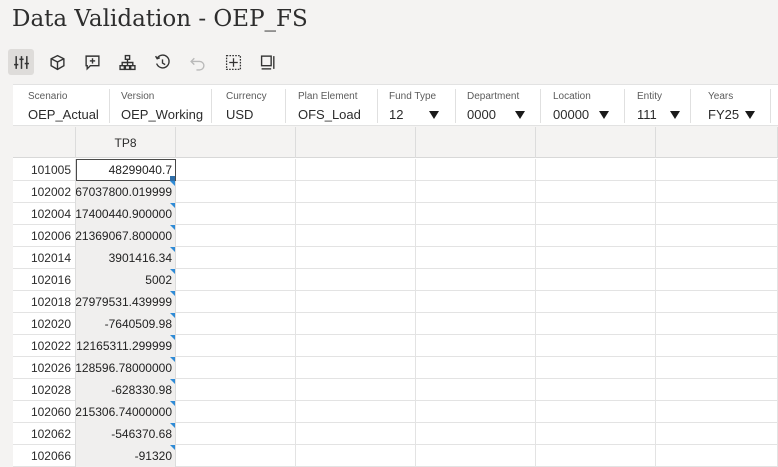  Describe the element at coordinates (664, 106) in the screenshot. I see `pov-entity-dropdown: Entity 111` at that location.